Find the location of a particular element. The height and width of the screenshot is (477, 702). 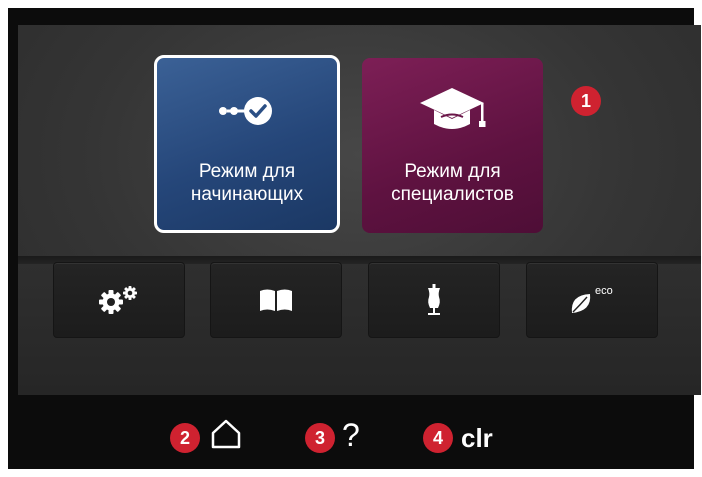

book-icon is located at coordinates (276, 300).